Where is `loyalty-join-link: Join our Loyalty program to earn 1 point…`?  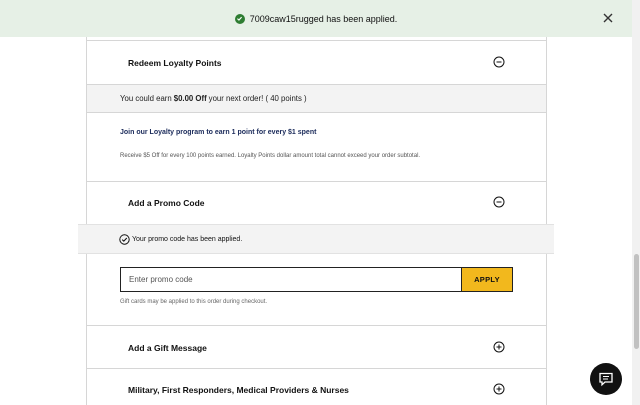
loyalty-join-link: Join our Loyalty program to earn 1 point… is located at coordinates (218, 132).